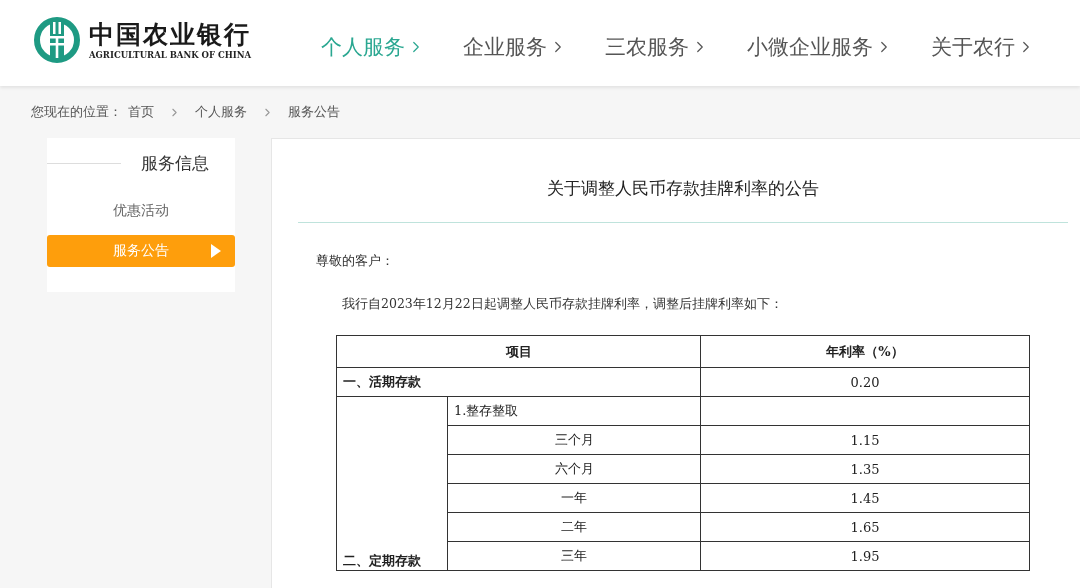 Image resolution: width=1080 pixels, height=588 pixels. Describe the element at coordinates (865, 469) in the screenshot. I see `table-cell: 1.35` at that location.